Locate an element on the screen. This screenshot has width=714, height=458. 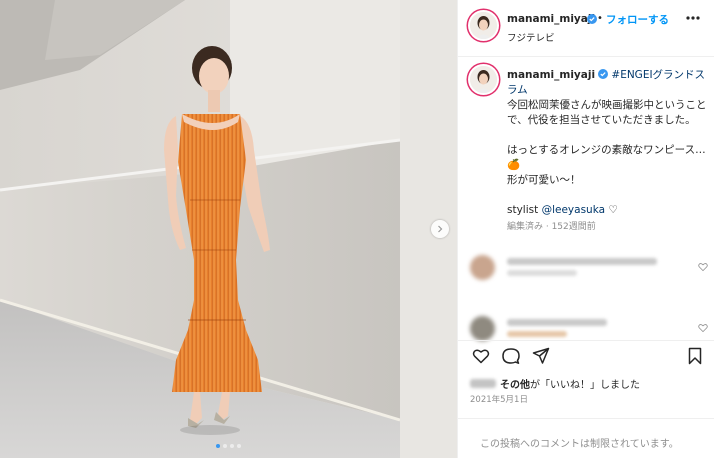
post-date: 2021年5月1日 is located at coordinates (499, 399).